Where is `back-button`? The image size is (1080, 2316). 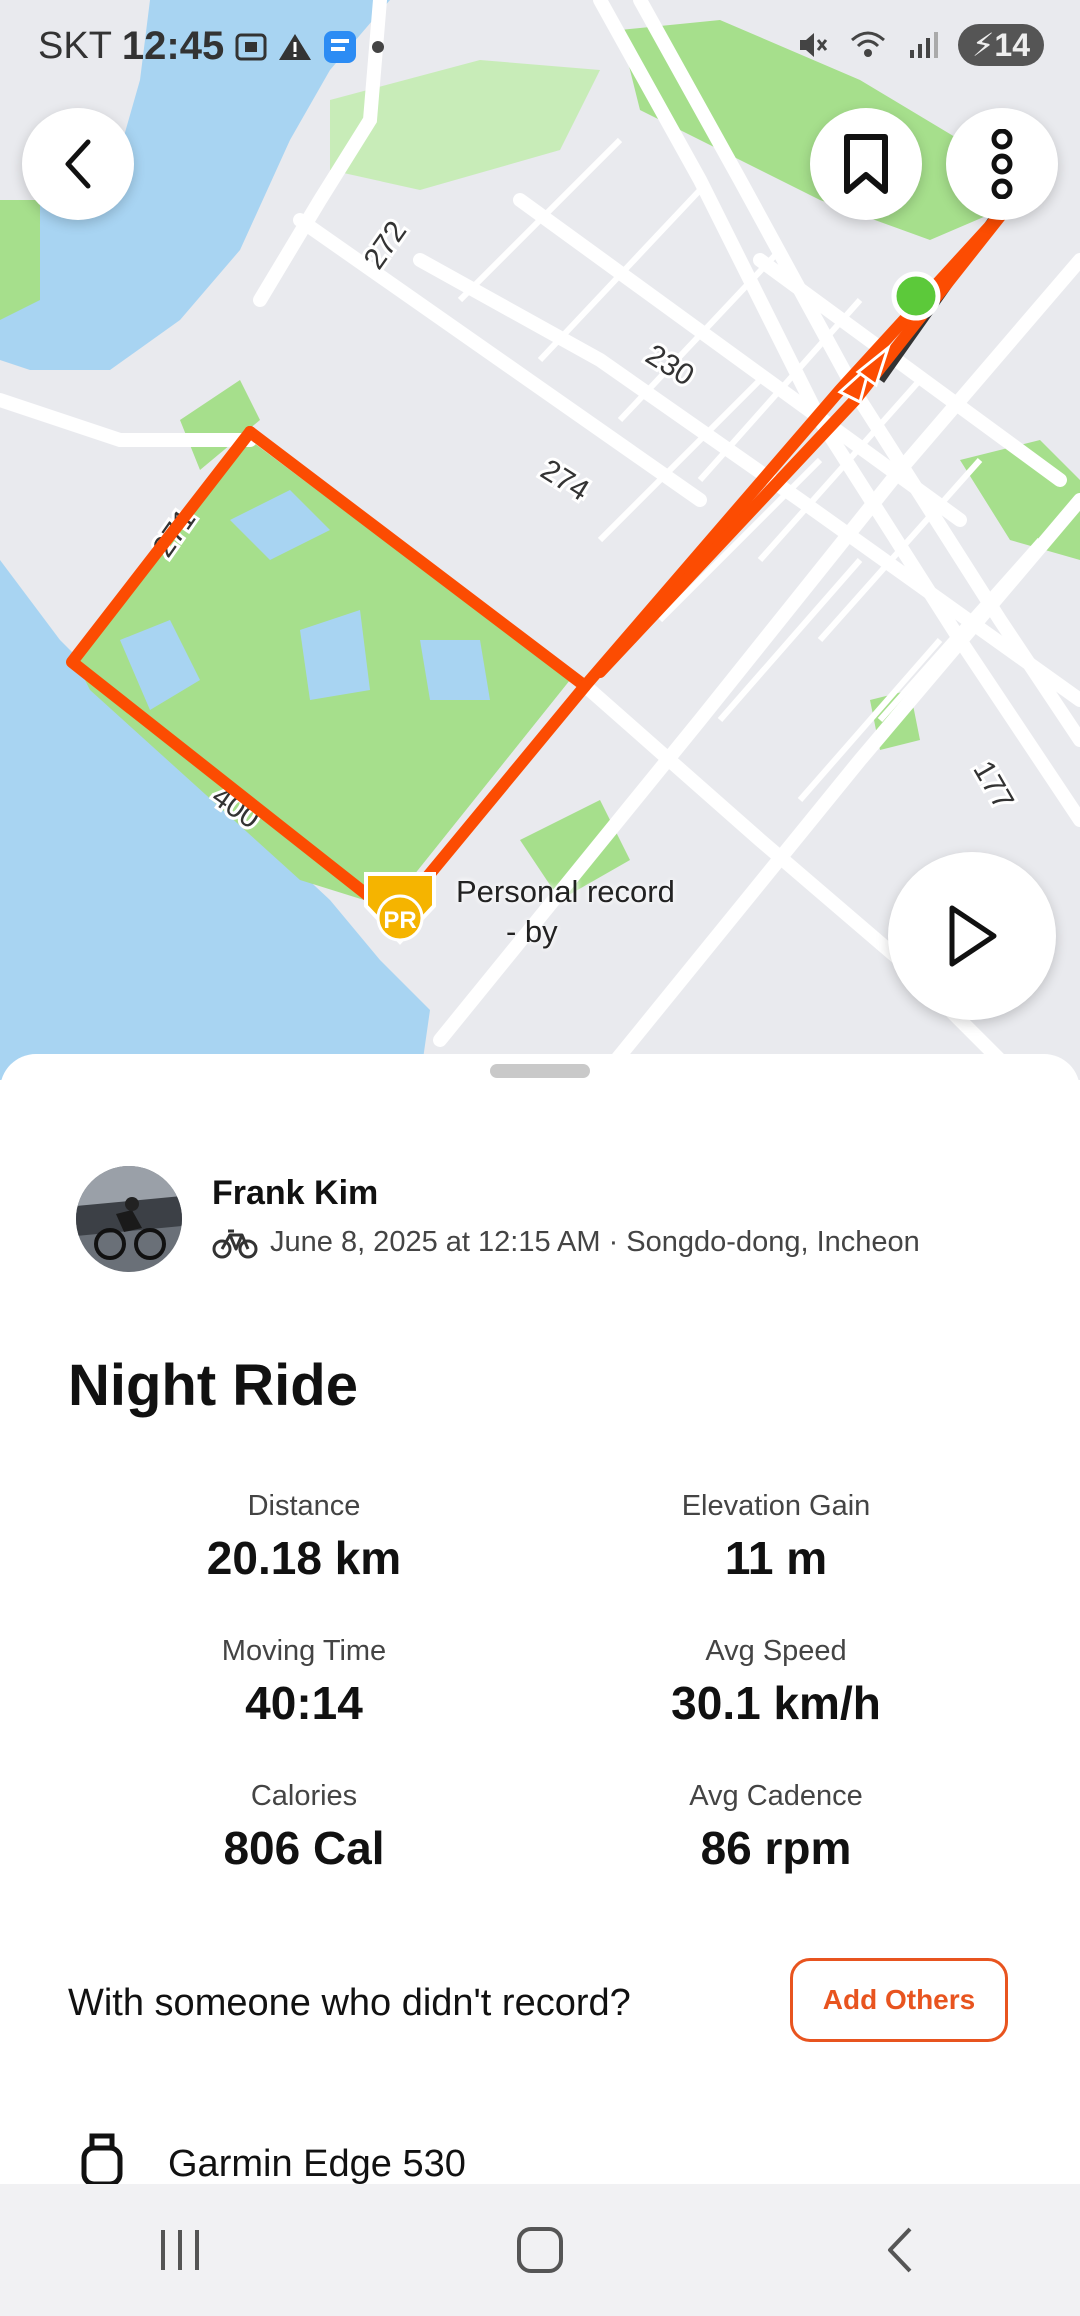 back-button is located at coordinates (78, 164).